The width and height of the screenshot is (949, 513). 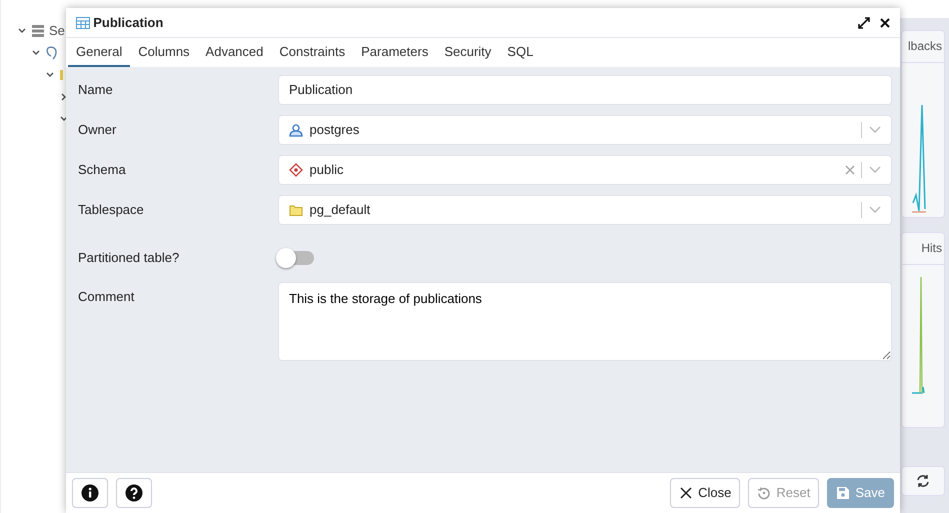 I want to click on info-icon, so click(x=90, y=493).